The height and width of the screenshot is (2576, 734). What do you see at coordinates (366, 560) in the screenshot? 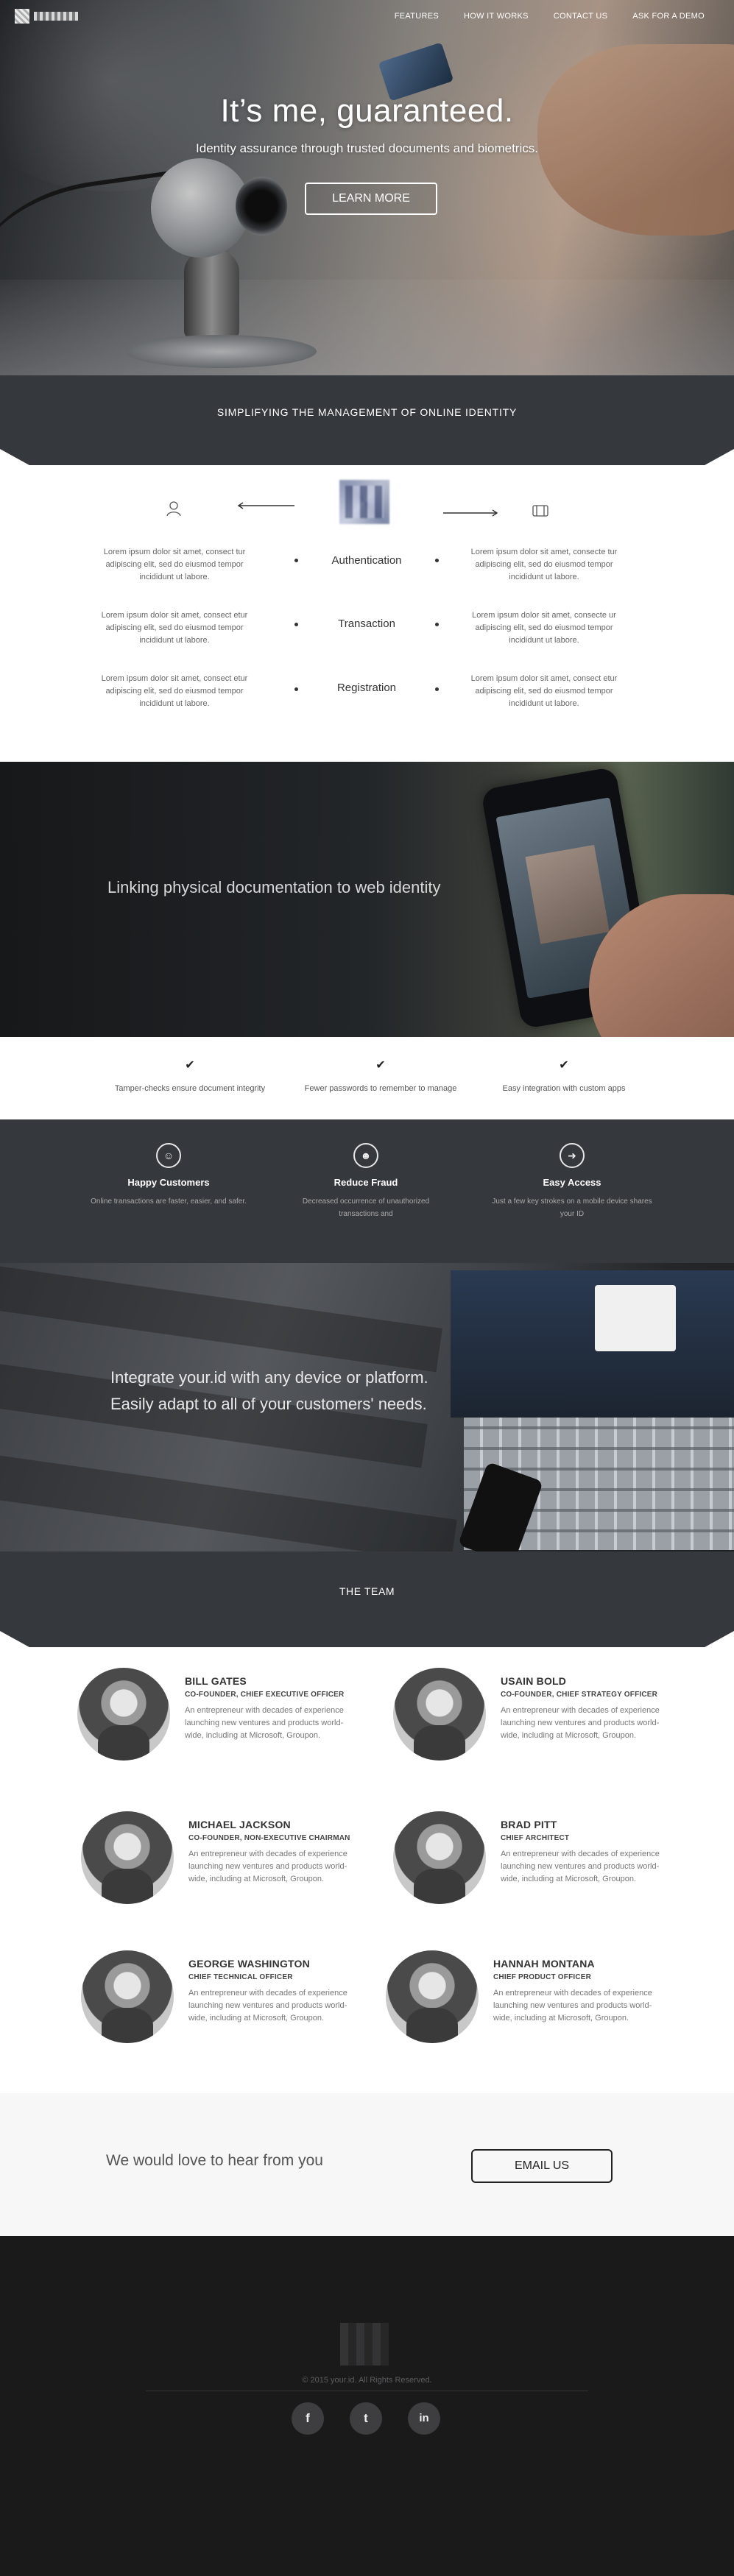
I see `feature-label-authentication: Authentication` at bounding box center [366, 560].